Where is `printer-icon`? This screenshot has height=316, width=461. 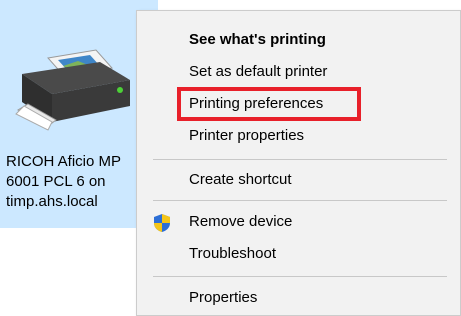 printer-icon is located at coordinates (72, 90).